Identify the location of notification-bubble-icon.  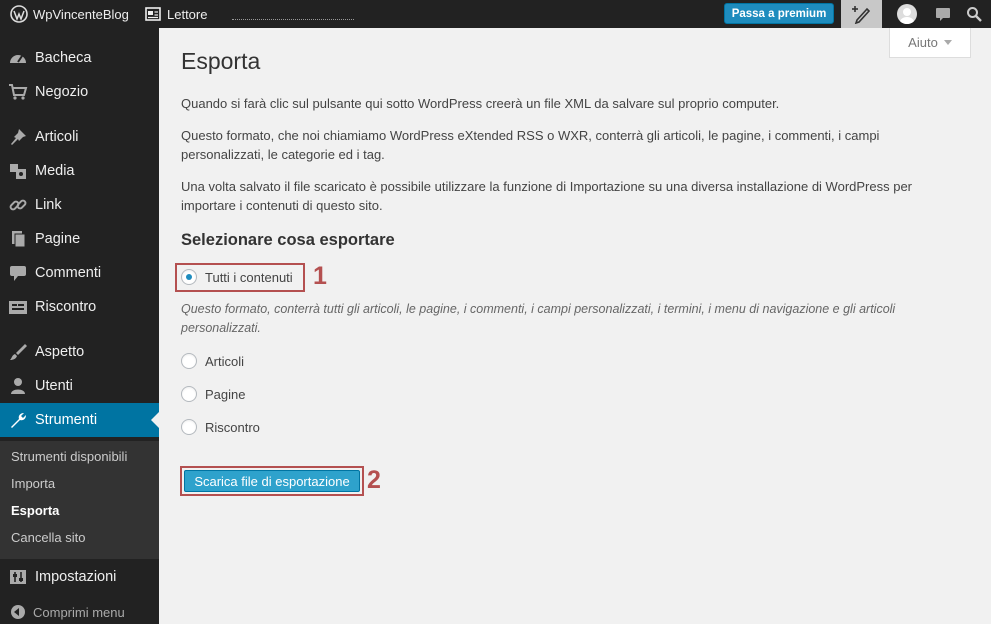
(943, 14).